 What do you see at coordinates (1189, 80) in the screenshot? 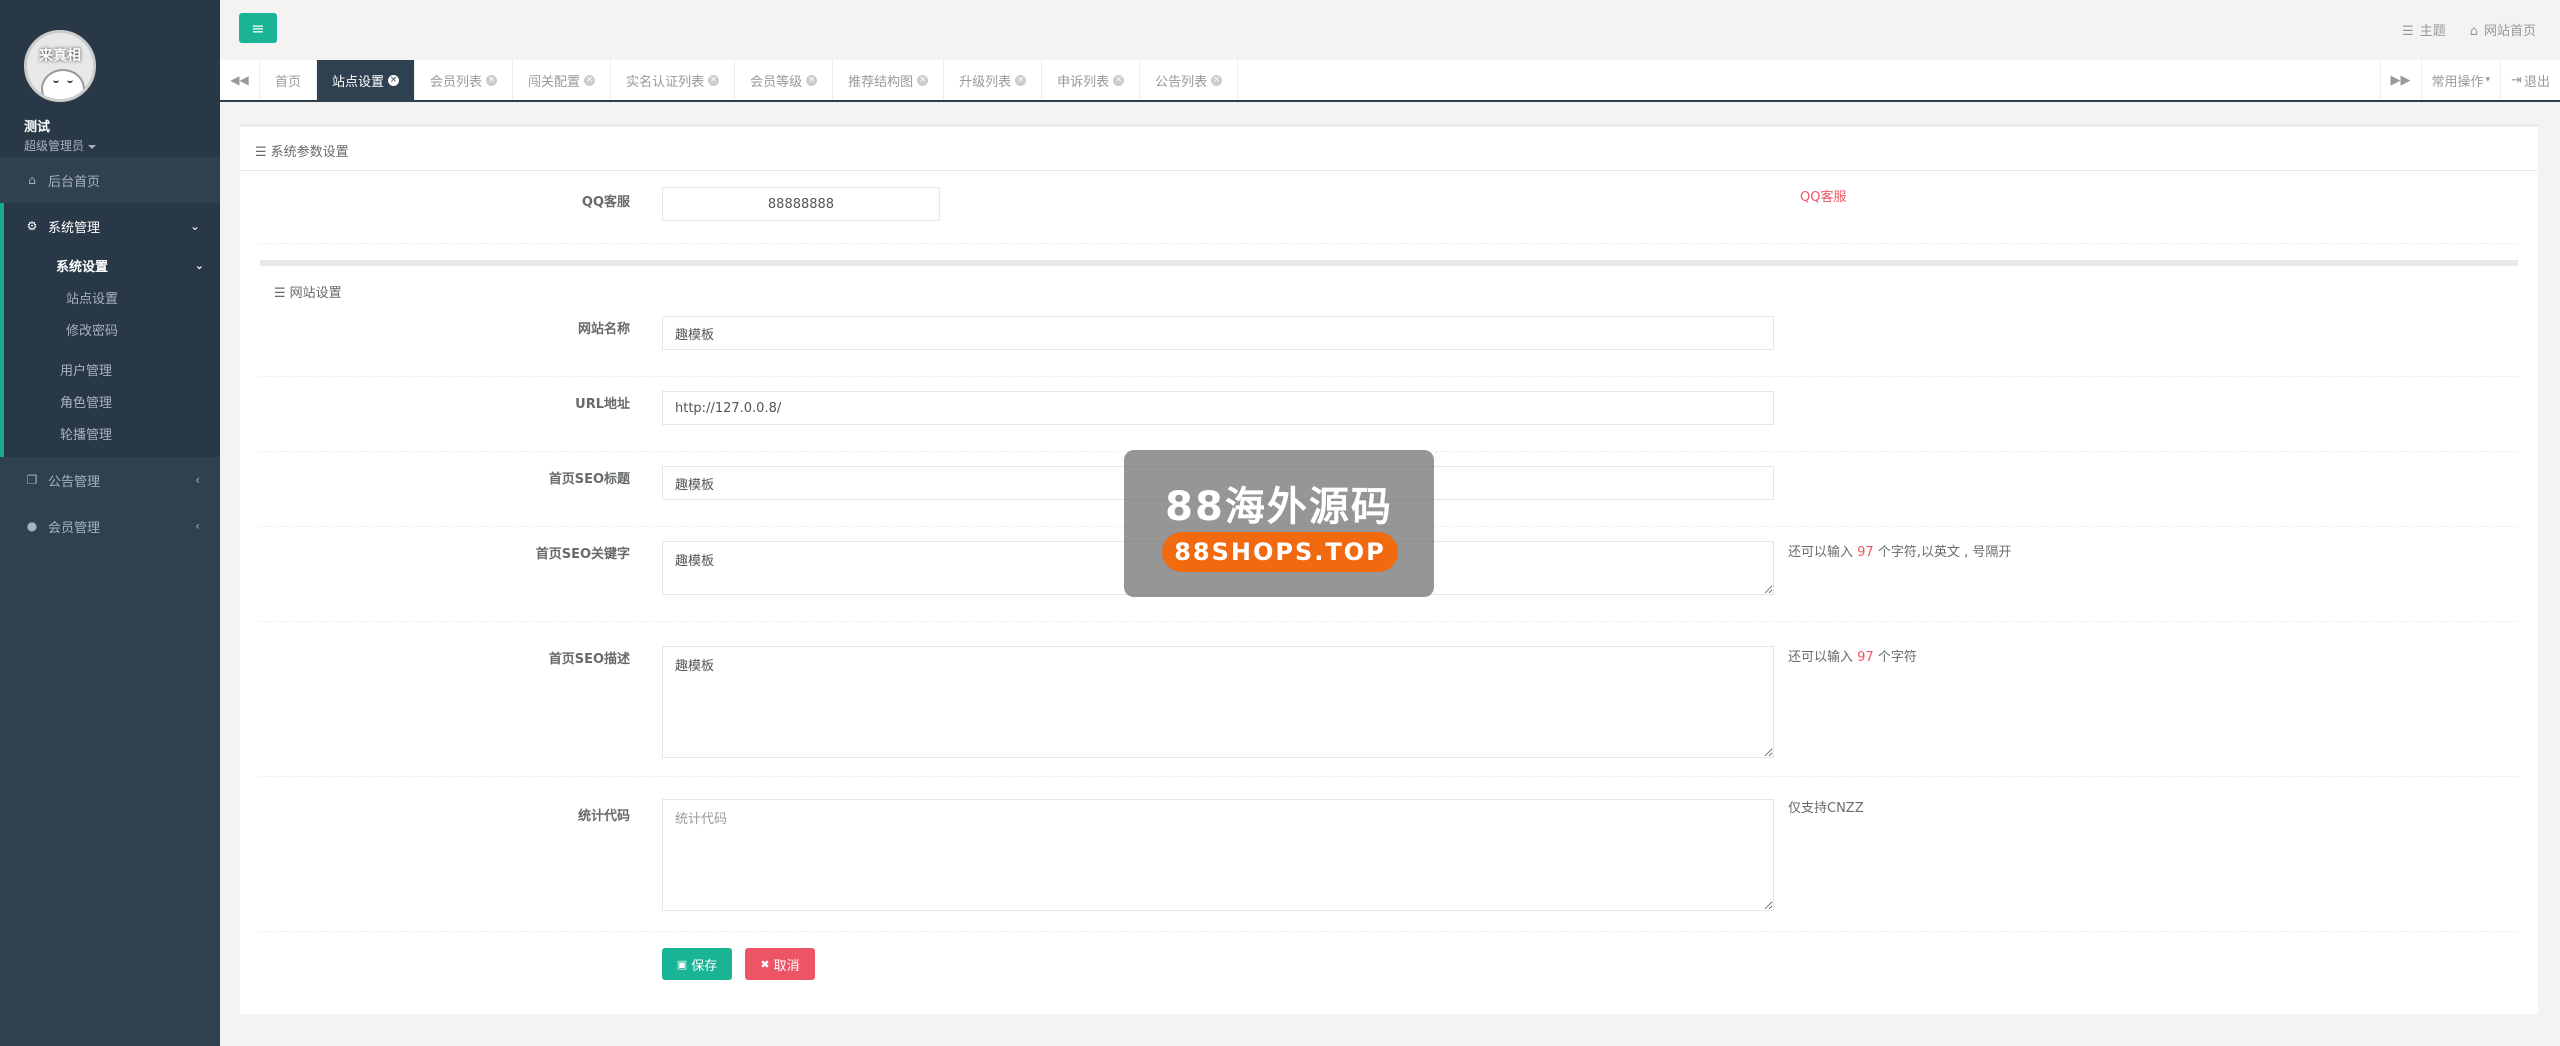
I see `tab-item: 公告列表 ×` at bounding box center [1189, 80].